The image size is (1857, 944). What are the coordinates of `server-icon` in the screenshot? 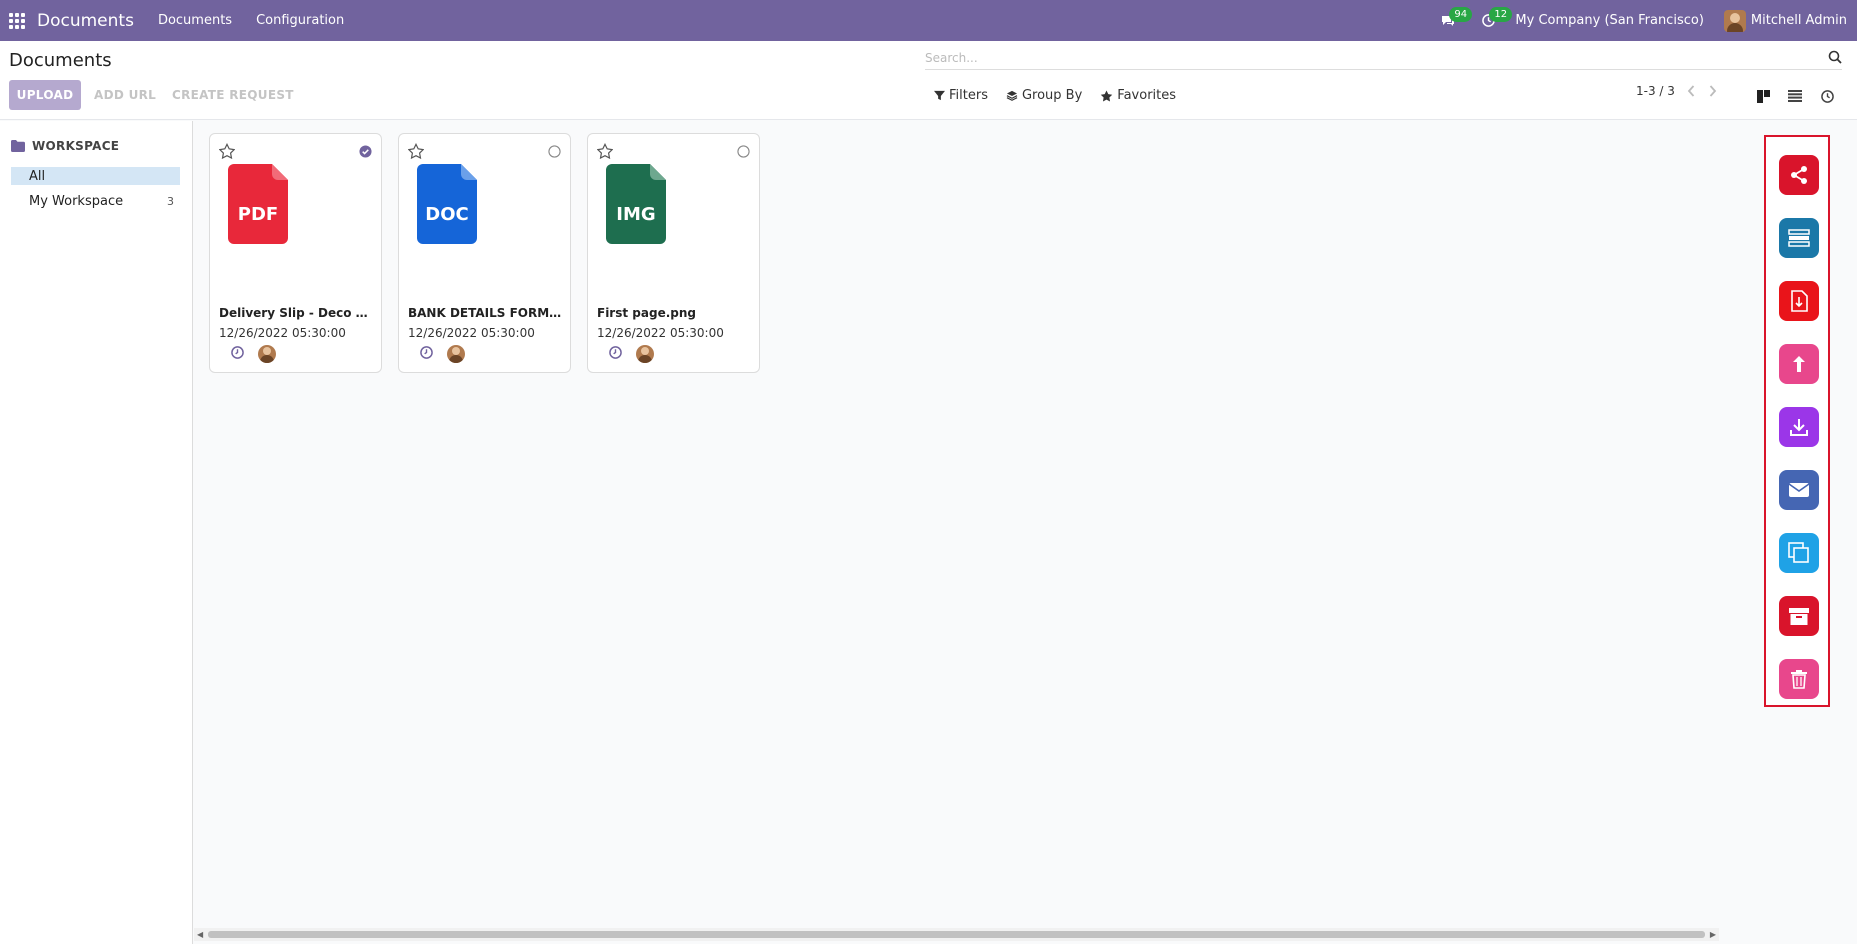 It's located at (1799, 238).